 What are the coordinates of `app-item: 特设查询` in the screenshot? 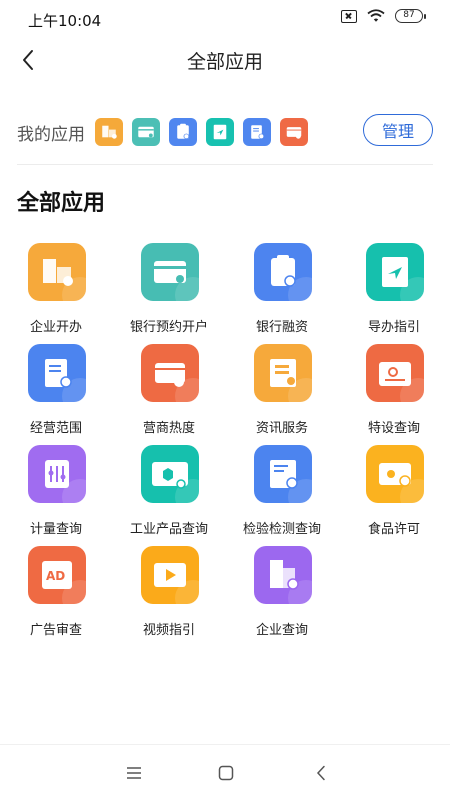 It's located at (394, 392).